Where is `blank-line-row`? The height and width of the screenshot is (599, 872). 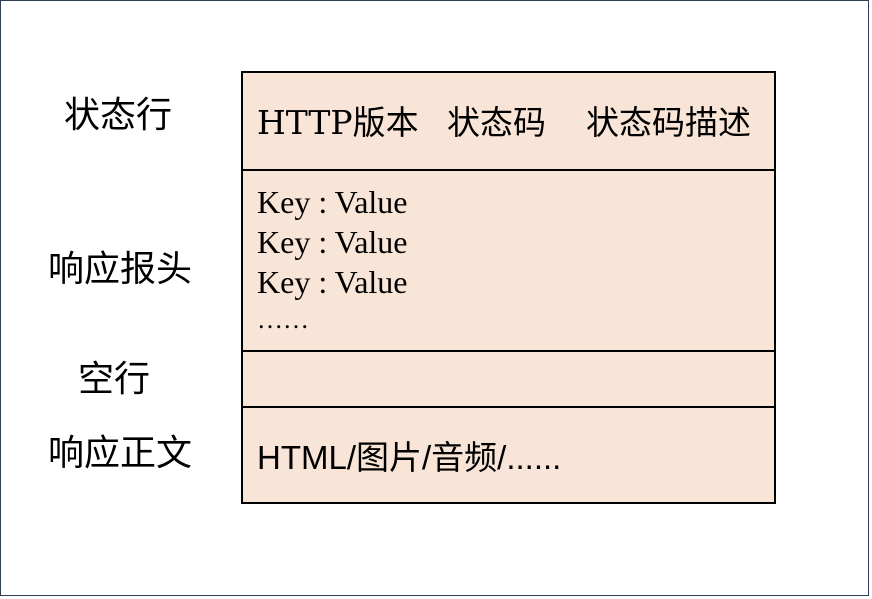 blank-line-row is located at coordinates (508, 380).